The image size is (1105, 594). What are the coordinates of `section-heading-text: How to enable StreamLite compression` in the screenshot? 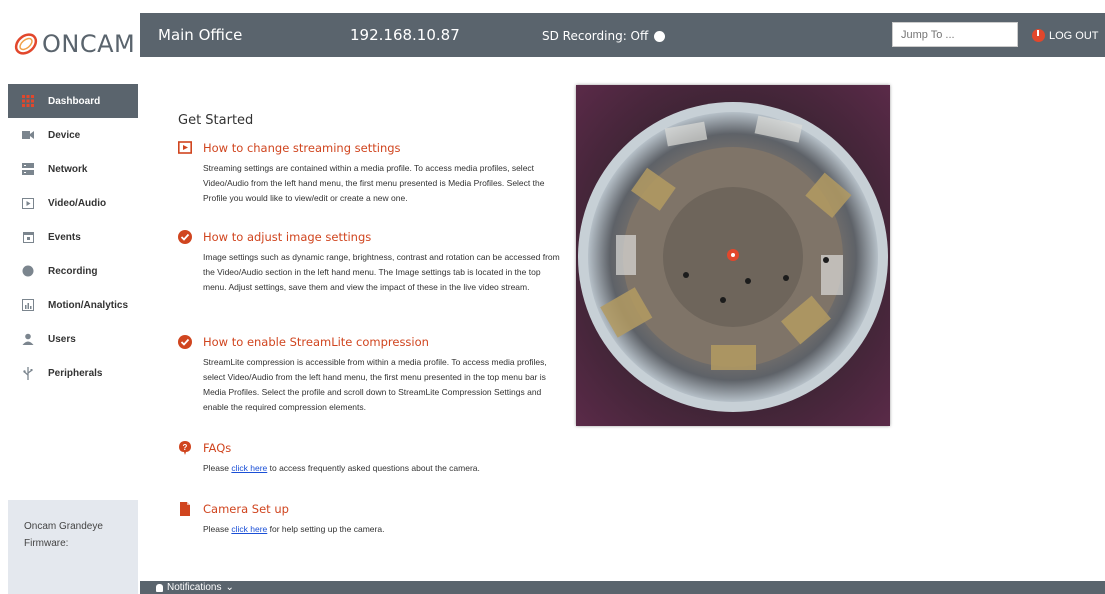 It's located at (316, 342).